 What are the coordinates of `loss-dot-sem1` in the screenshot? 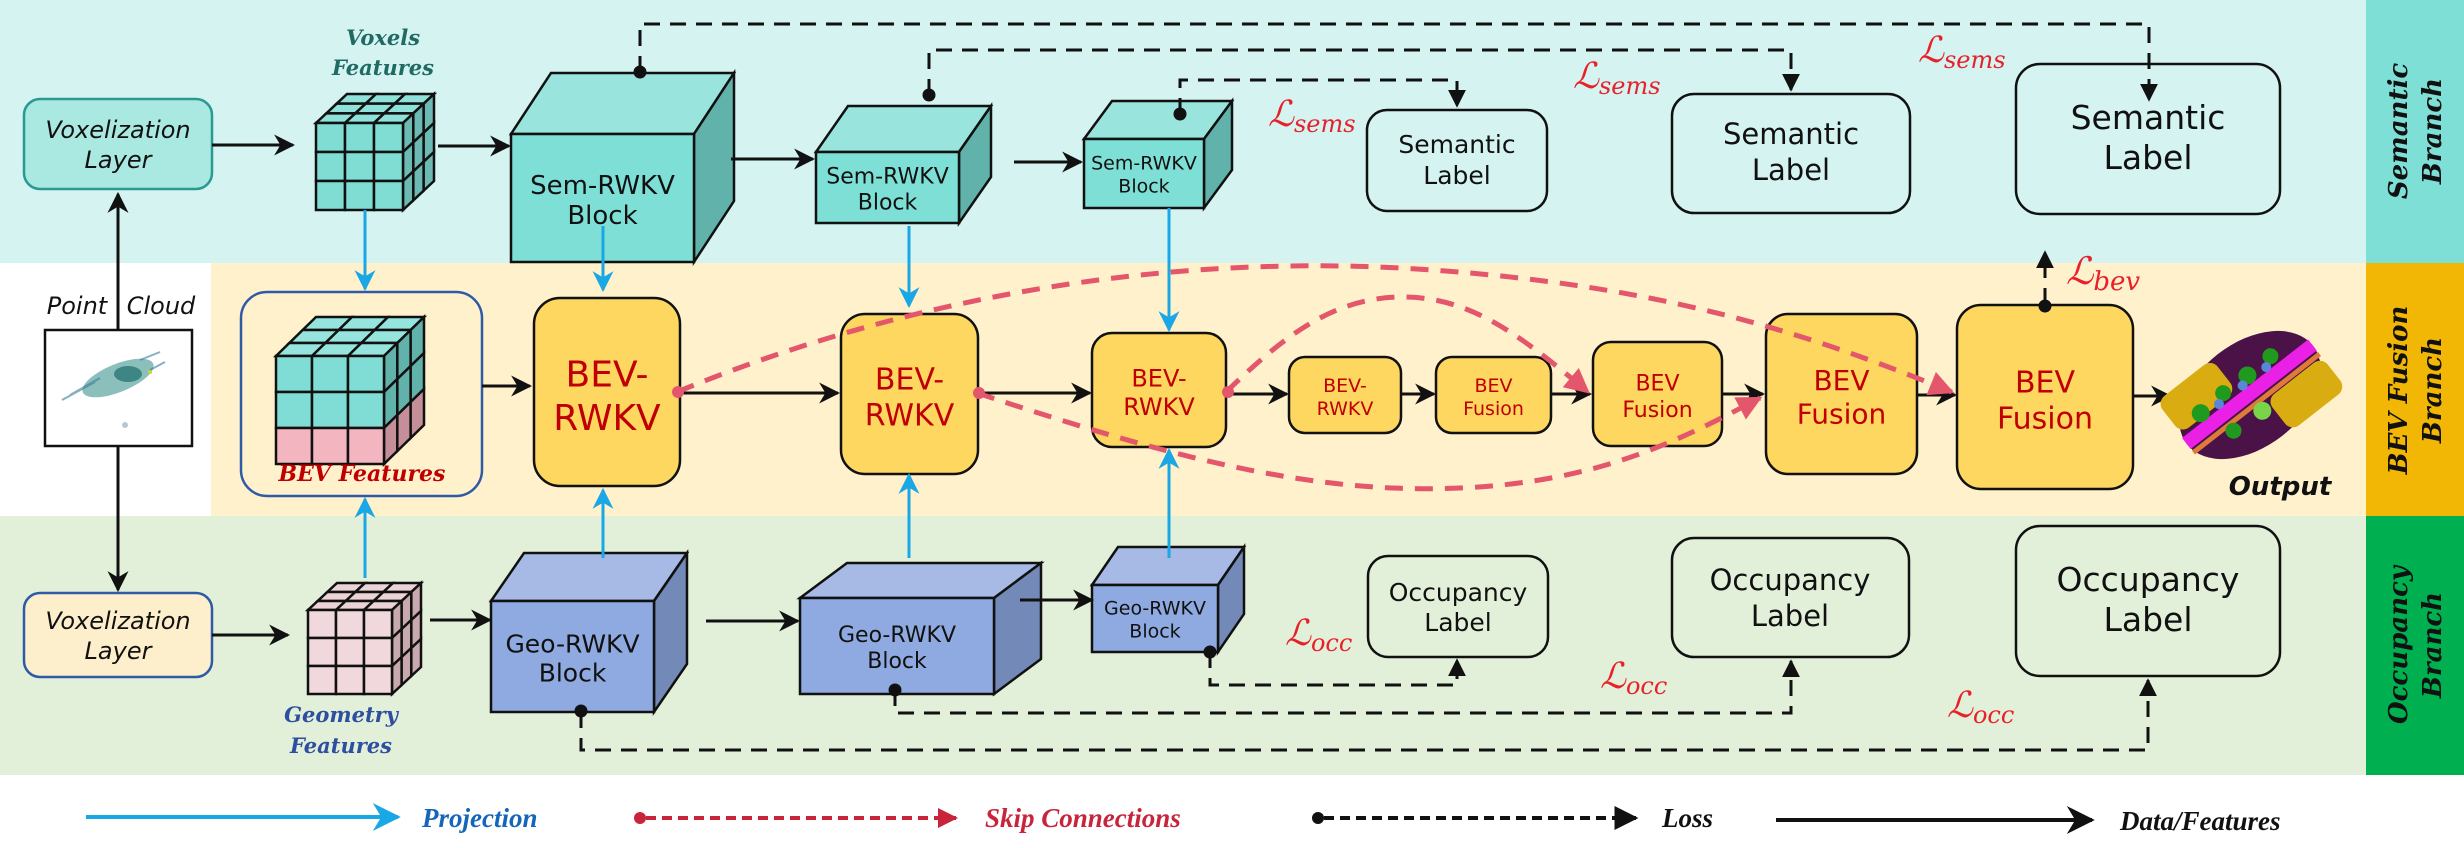 It's located at (640, 72).